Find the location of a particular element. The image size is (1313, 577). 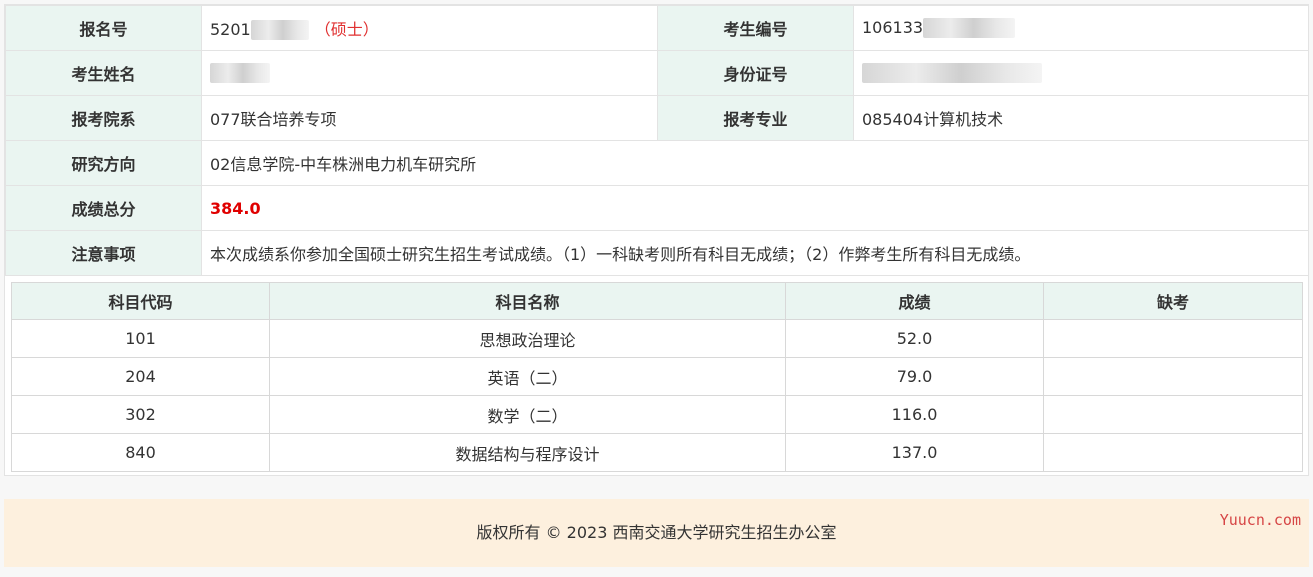

subject-score: 79.0 is located at coordinates (914, 376).